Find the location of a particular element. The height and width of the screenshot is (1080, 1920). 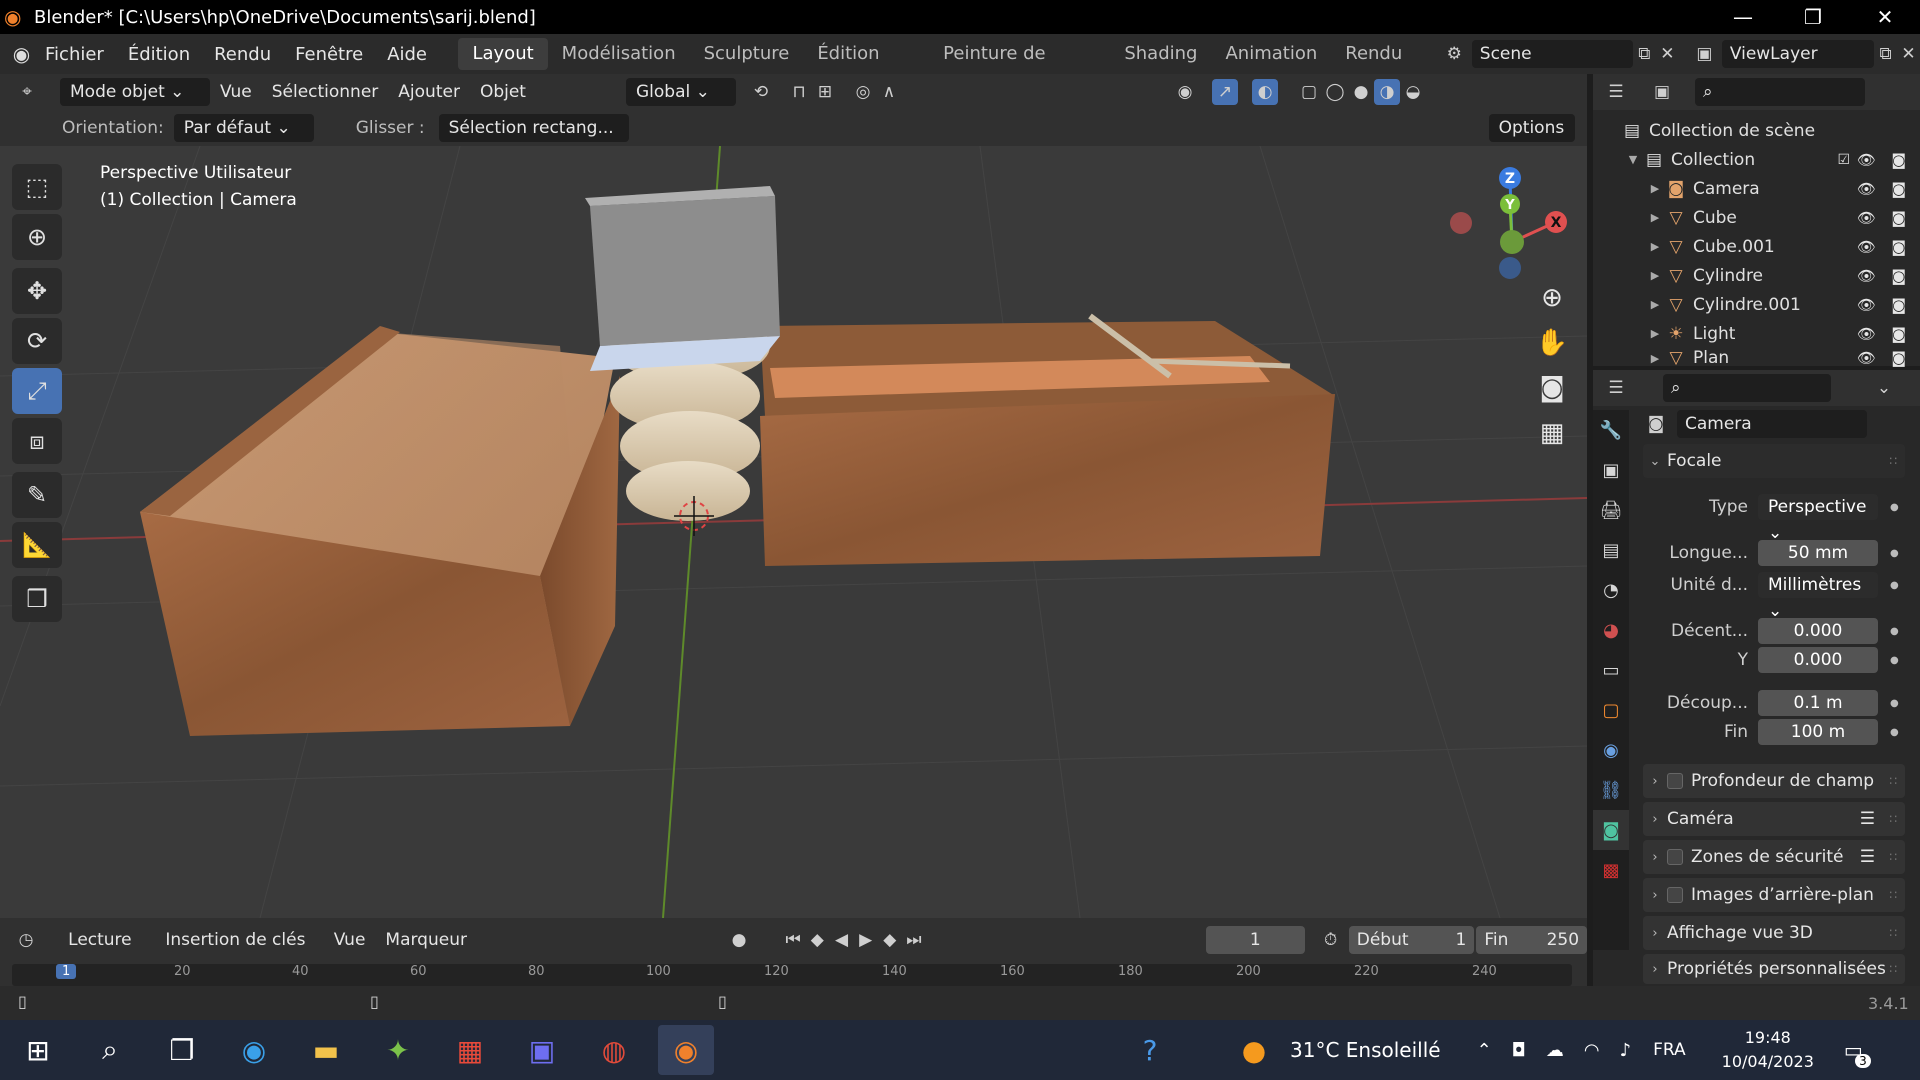

timeline-type-icon: ◷ is located at coordinates (26, 940).